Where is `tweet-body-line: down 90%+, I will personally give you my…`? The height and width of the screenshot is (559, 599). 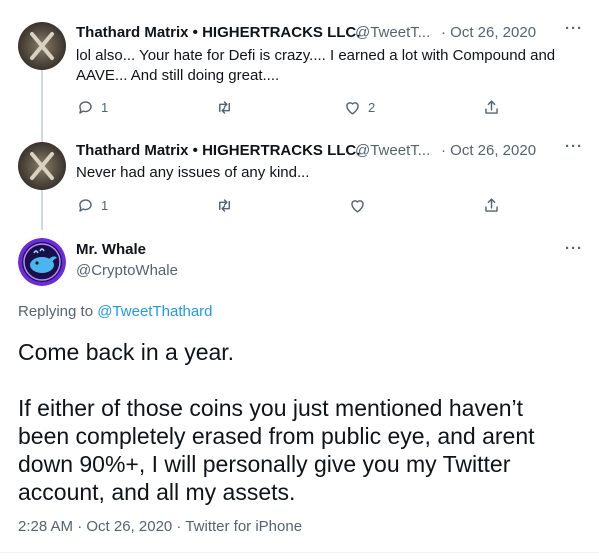
tweet-body-line: down 90%+, I will personally give you my… is located at coordinates (264, 464).